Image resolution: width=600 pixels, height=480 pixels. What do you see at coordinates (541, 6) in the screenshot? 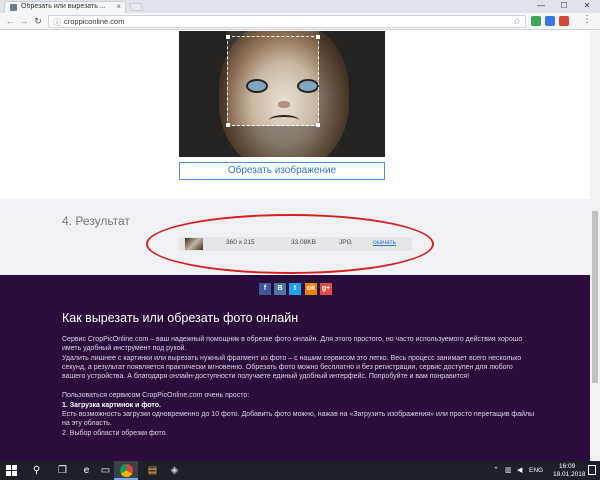
I see `minimize-button: —` at bounding box center [541, 6].